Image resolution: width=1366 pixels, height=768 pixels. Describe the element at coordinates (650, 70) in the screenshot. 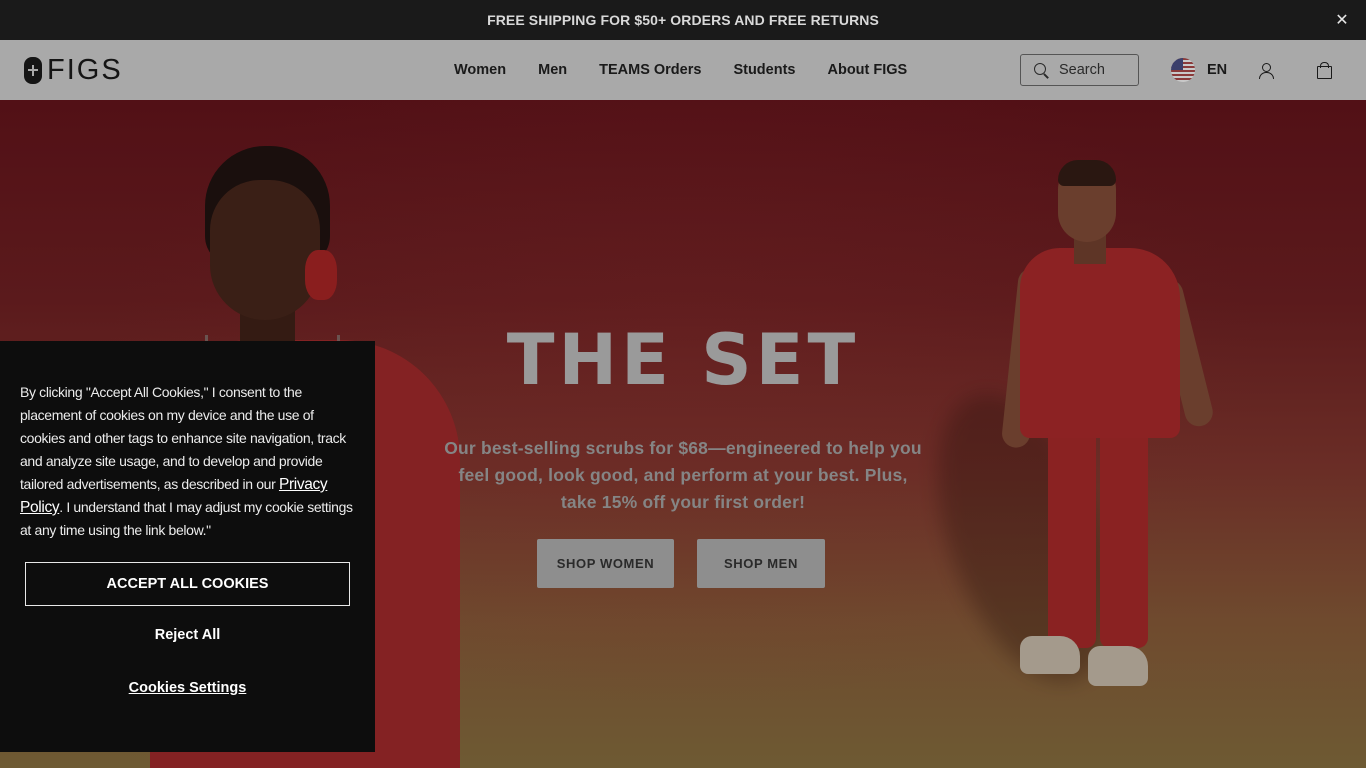

I see `nav-teams-orders: TEAMS Orders` at that location.